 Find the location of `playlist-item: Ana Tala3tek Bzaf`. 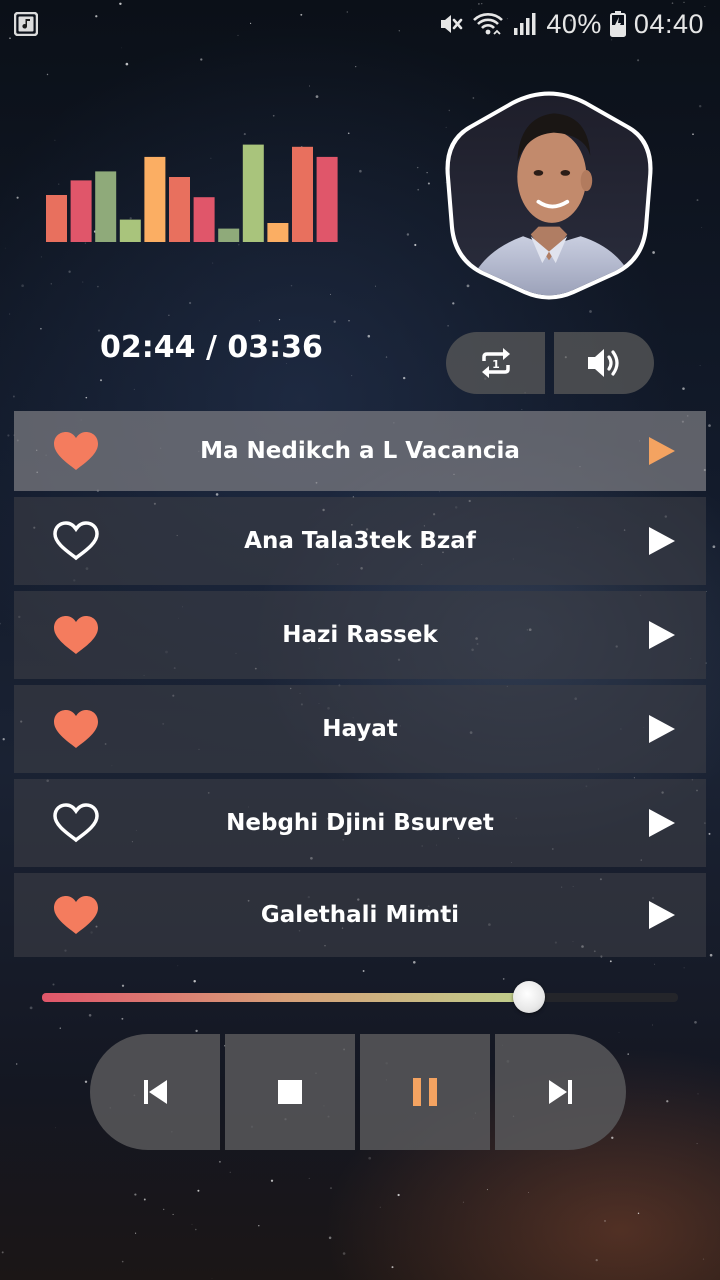

playlist-item: Ana Tala3tek Bzaf is located at coordinates (360, 541).